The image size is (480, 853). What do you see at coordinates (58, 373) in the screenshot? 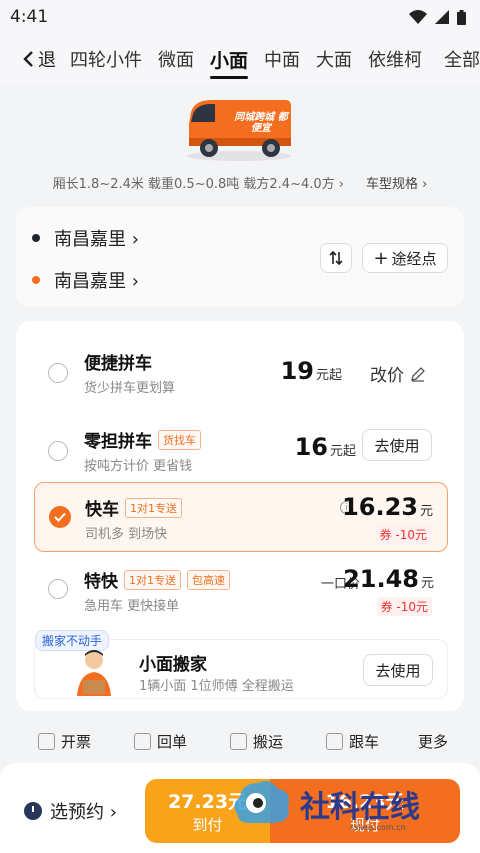
I see `radio-carpool` at bounding box center [58, 373].